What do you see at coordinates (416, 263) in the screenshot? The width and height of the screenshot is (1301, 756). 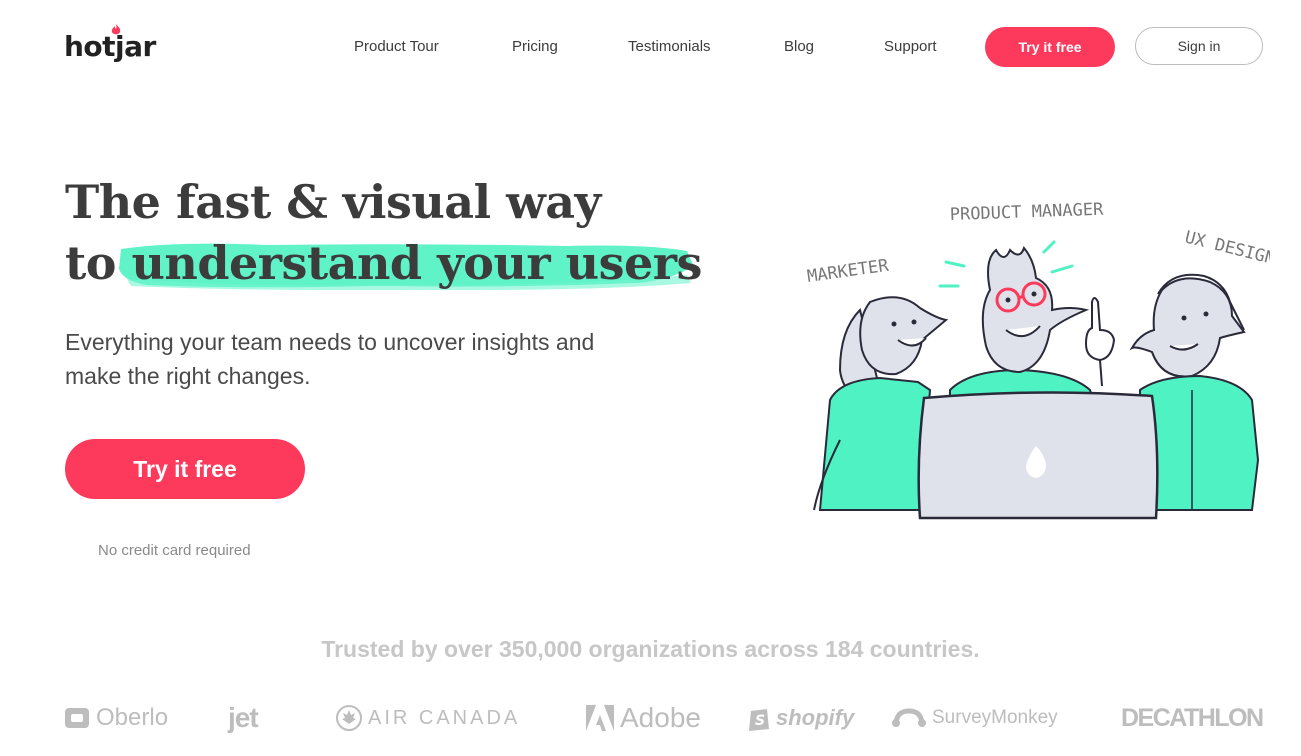 I see `headline-highlight-text: understand your users` at bounding box center [416, 263].